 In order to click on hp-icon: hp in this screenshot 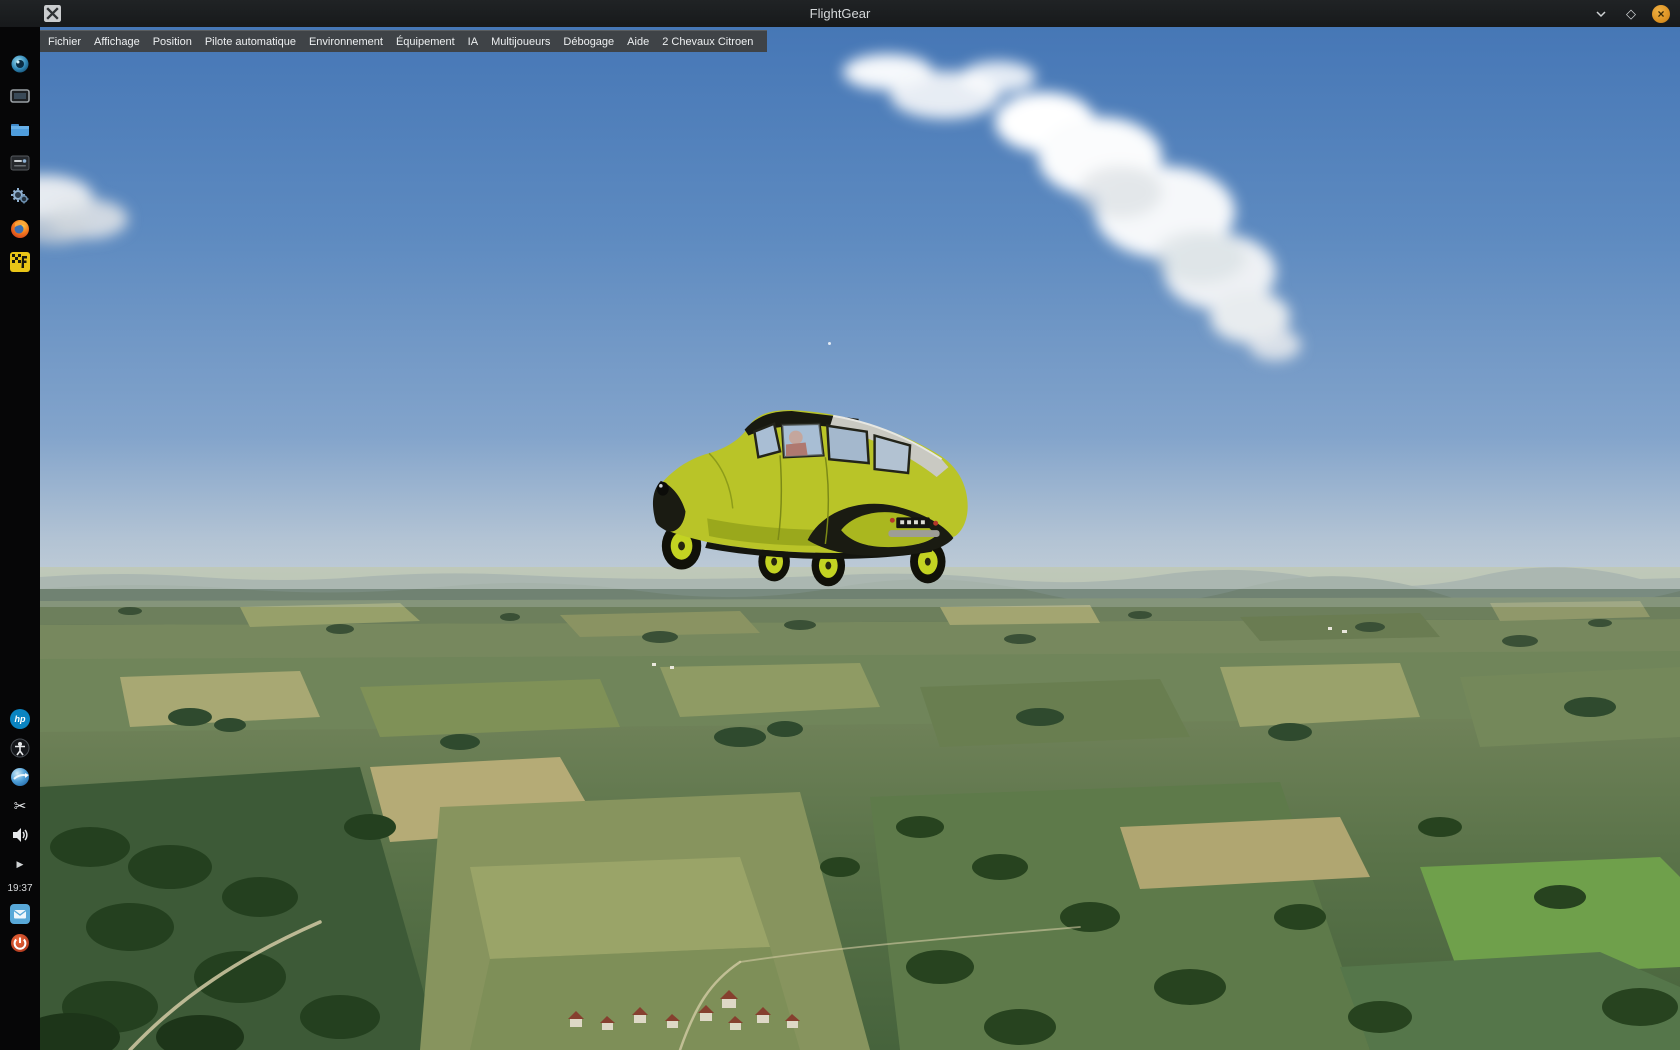, I will do `click(20, 719)`.